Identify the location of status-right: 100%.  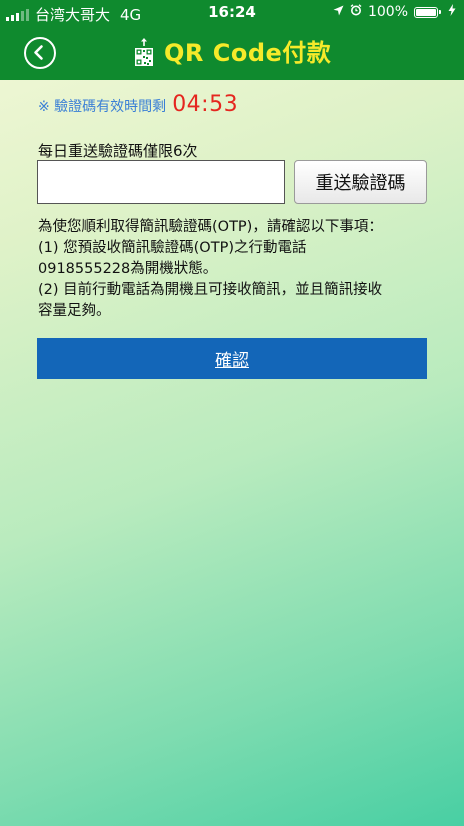
(394, 12).